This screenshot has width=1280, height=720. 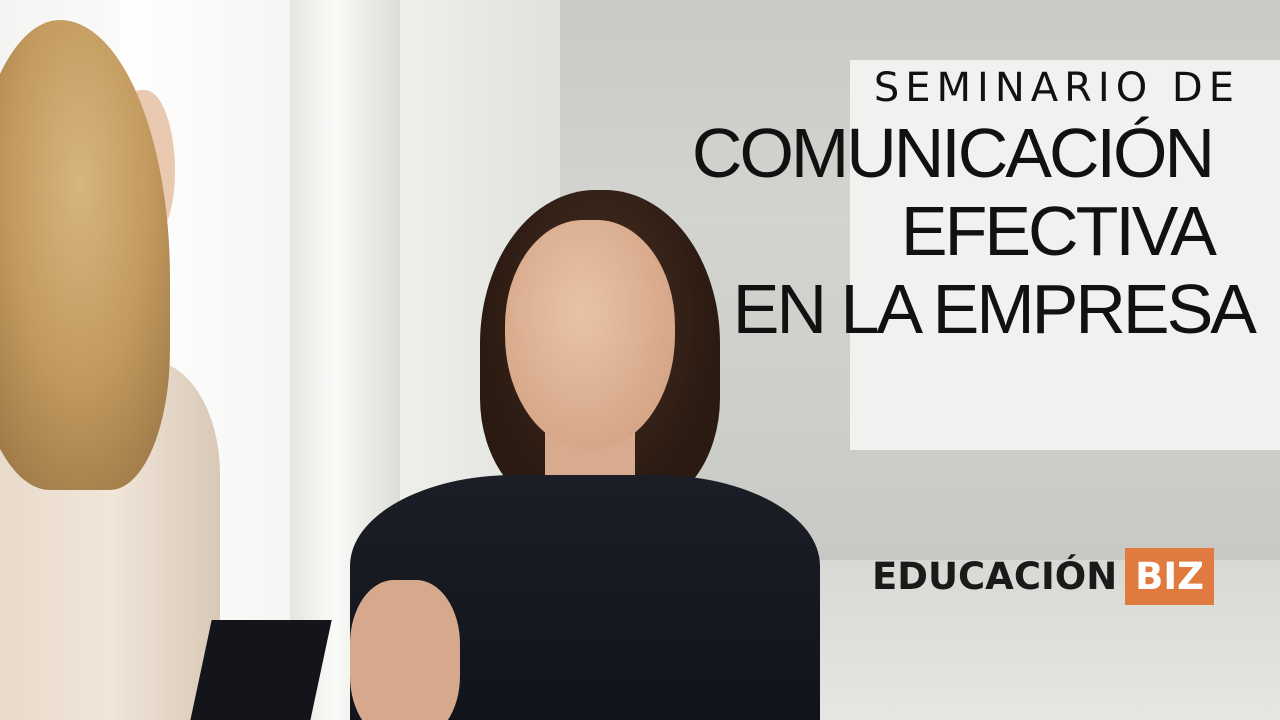 I want to click on brand-logo: EDUCACIÓN BIZ, so click(x=1043, y=576).